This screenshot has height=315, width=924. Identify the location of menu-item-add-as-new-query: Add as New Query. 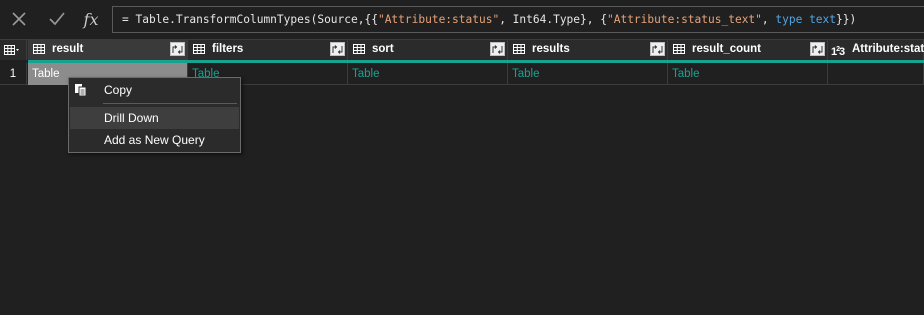
(154, 140).